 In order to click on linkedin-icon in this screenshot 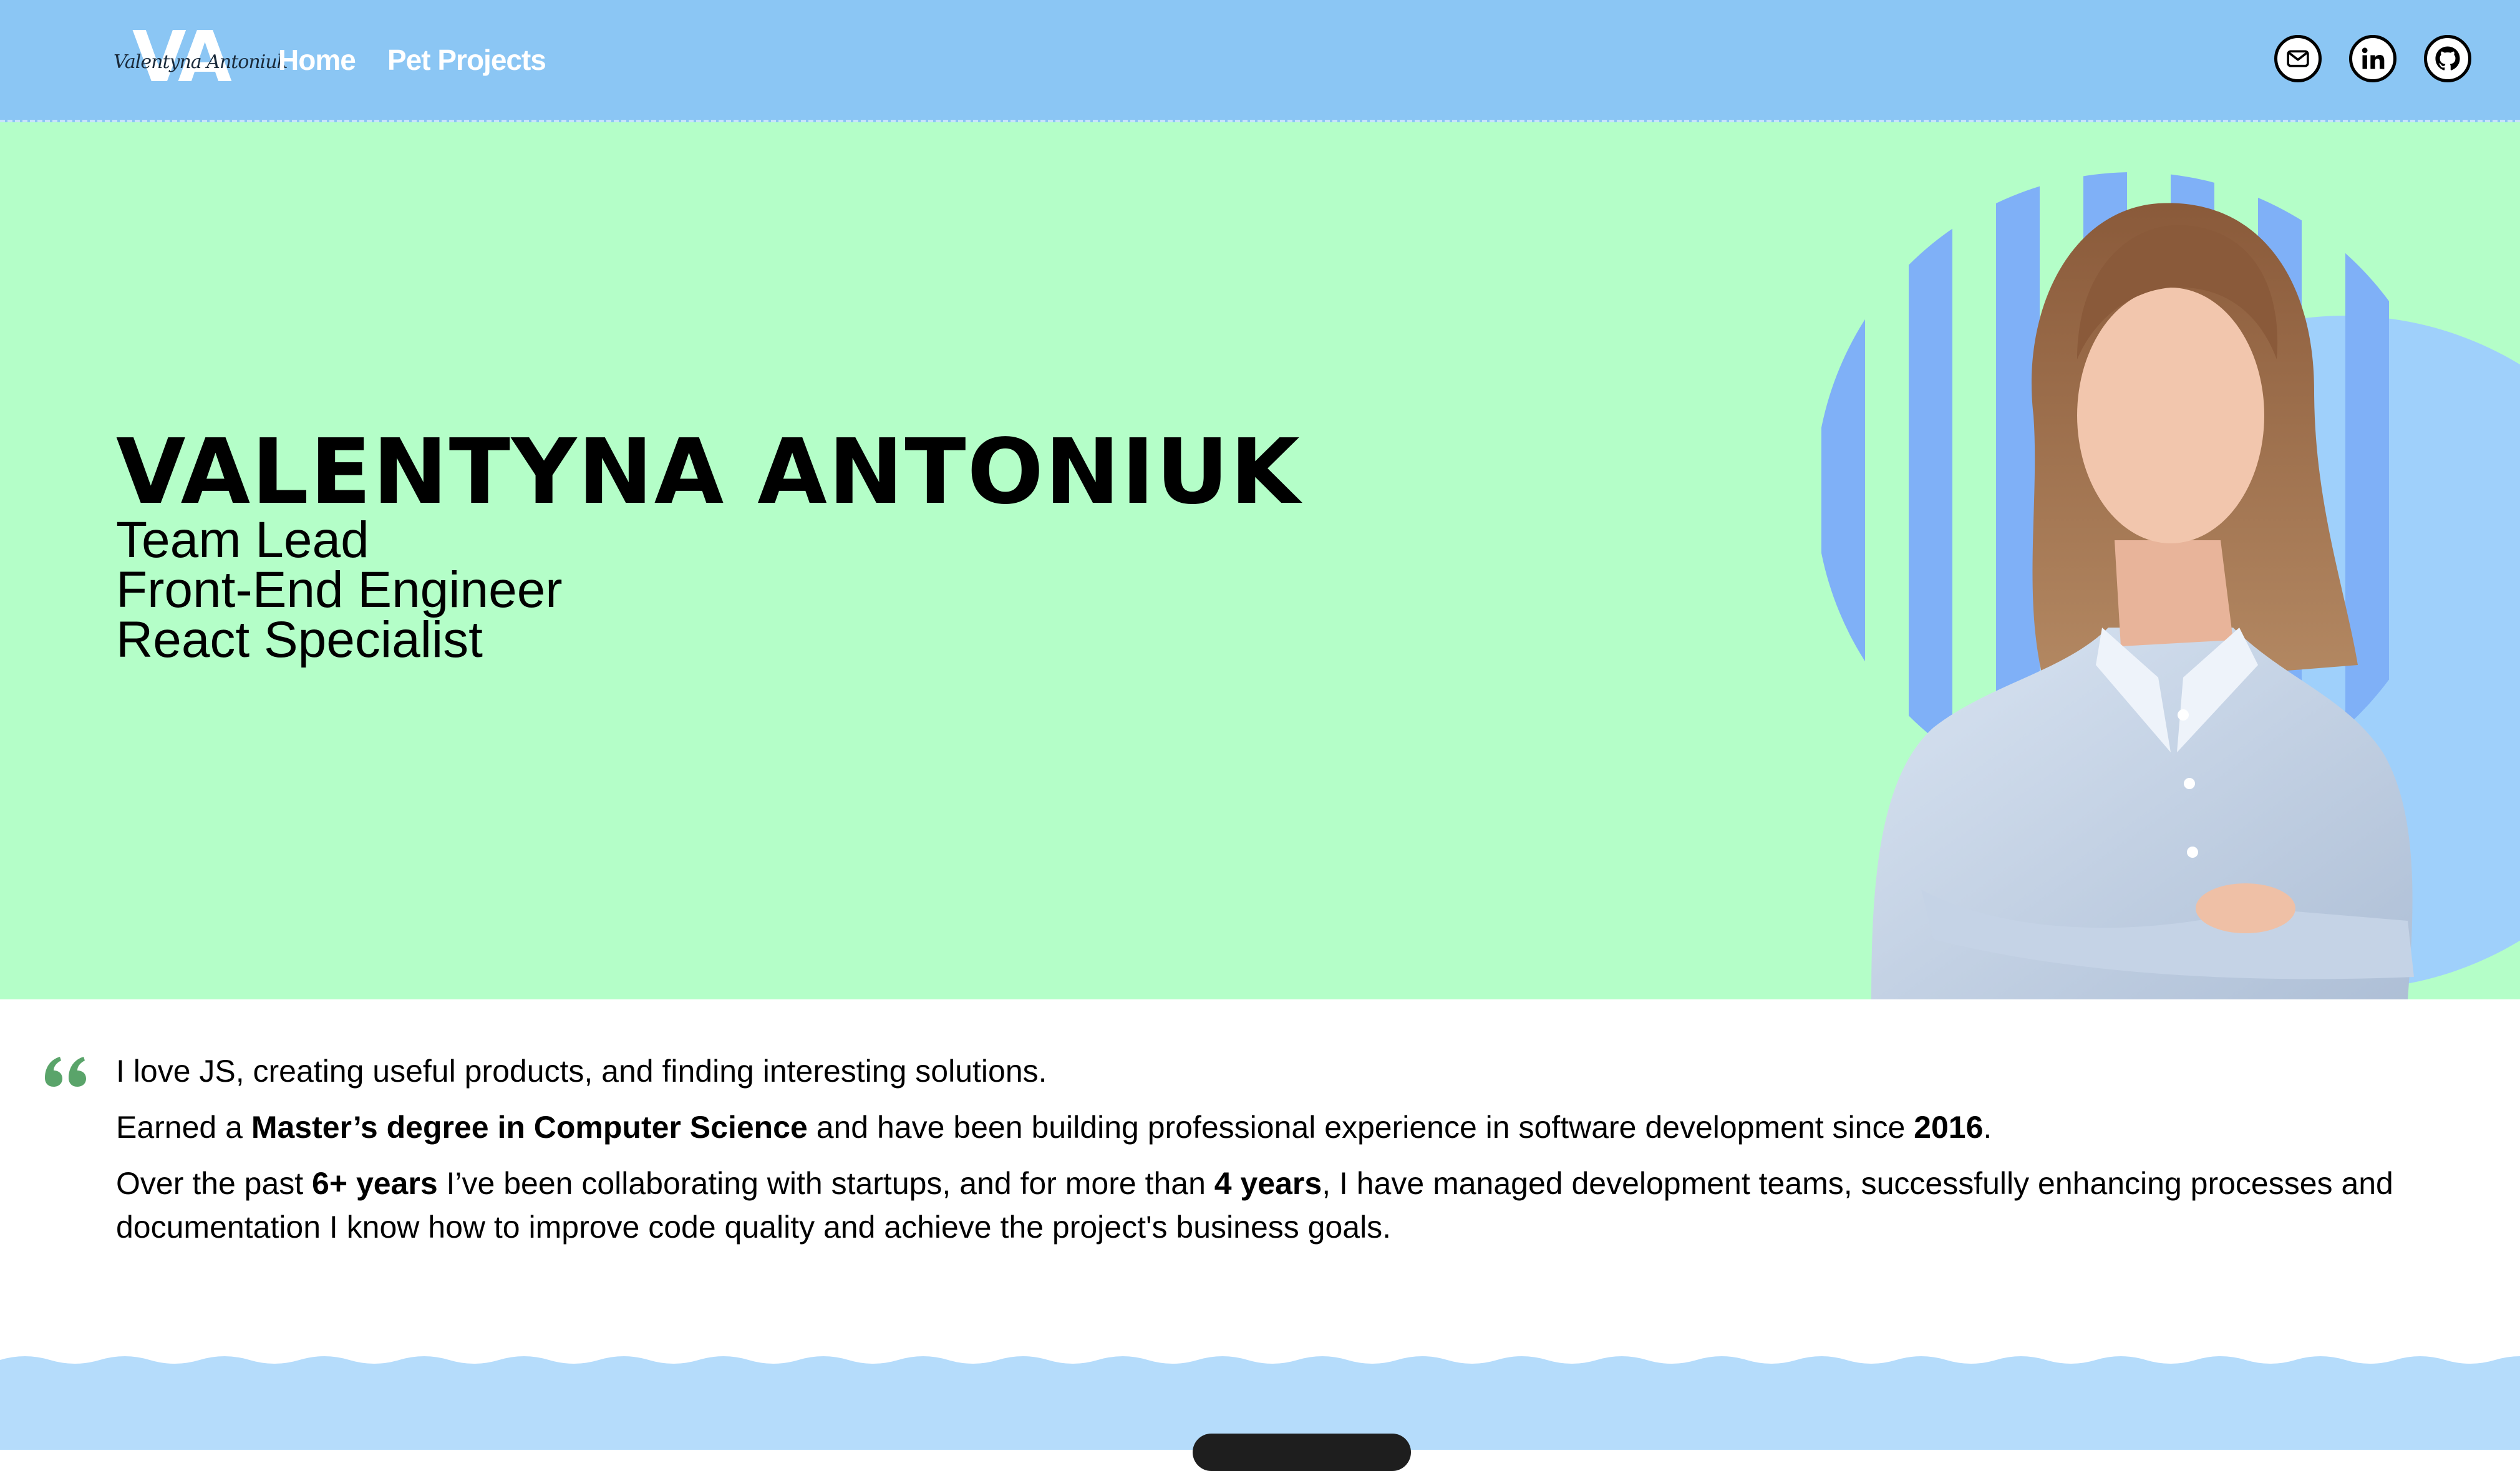, I will do `click(2373, 58)`.